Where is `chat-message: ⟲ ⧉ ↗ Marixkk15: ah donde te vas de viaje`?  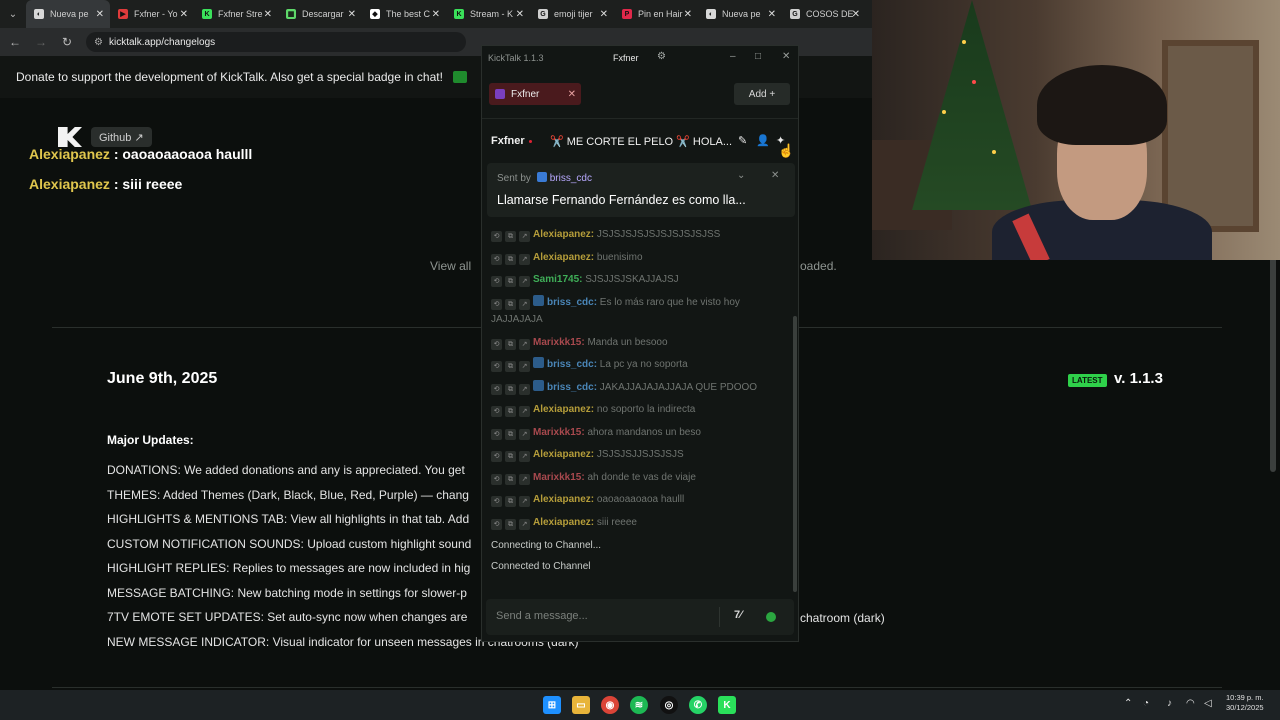
chat-message: ⟲ ⧉ ↗ Marixkk15: ah donde te vas de viaje is located at coordinates (636, 477).